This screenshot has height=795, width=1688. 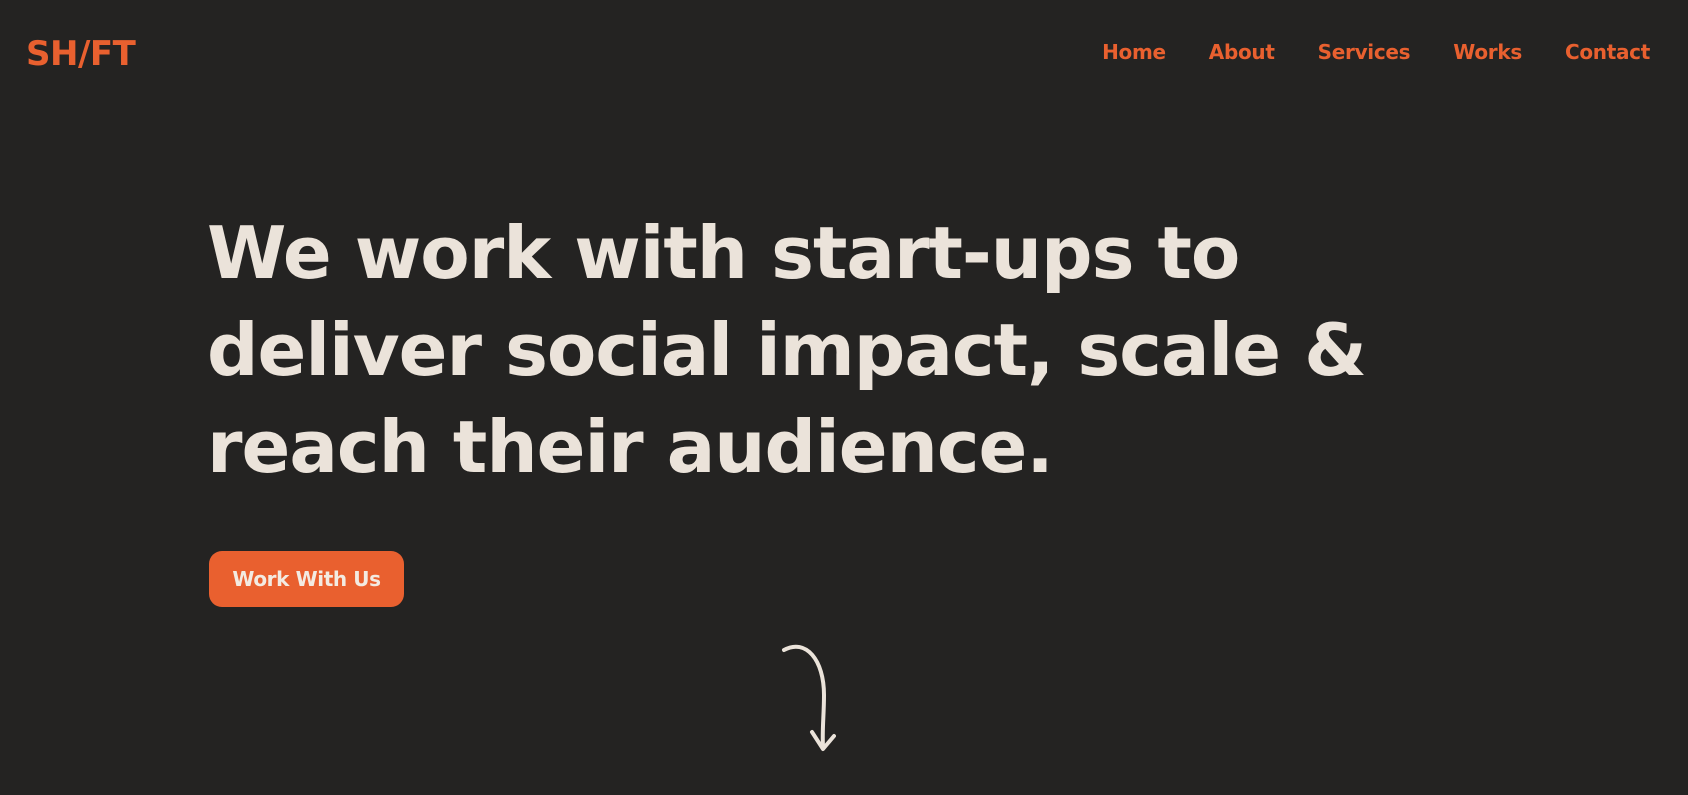 What do you see at coordinates (81, 54) in the screenshot?
I see `logo: SH/FT` at bounding box center [81, 54].